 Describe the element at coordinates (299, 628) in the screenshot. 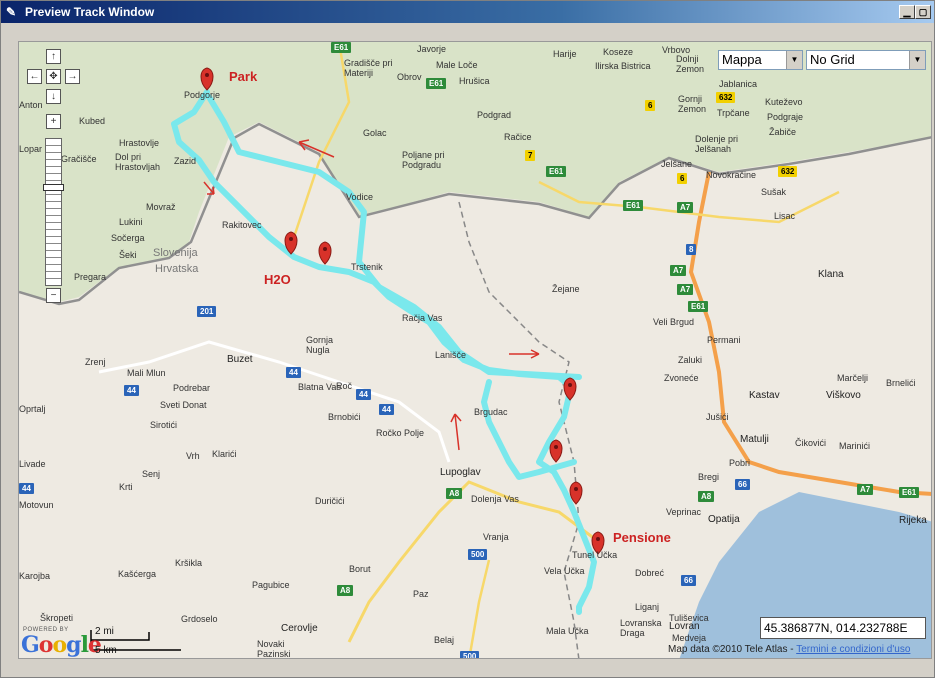

I see `place-label: Cerovlje` at that location.